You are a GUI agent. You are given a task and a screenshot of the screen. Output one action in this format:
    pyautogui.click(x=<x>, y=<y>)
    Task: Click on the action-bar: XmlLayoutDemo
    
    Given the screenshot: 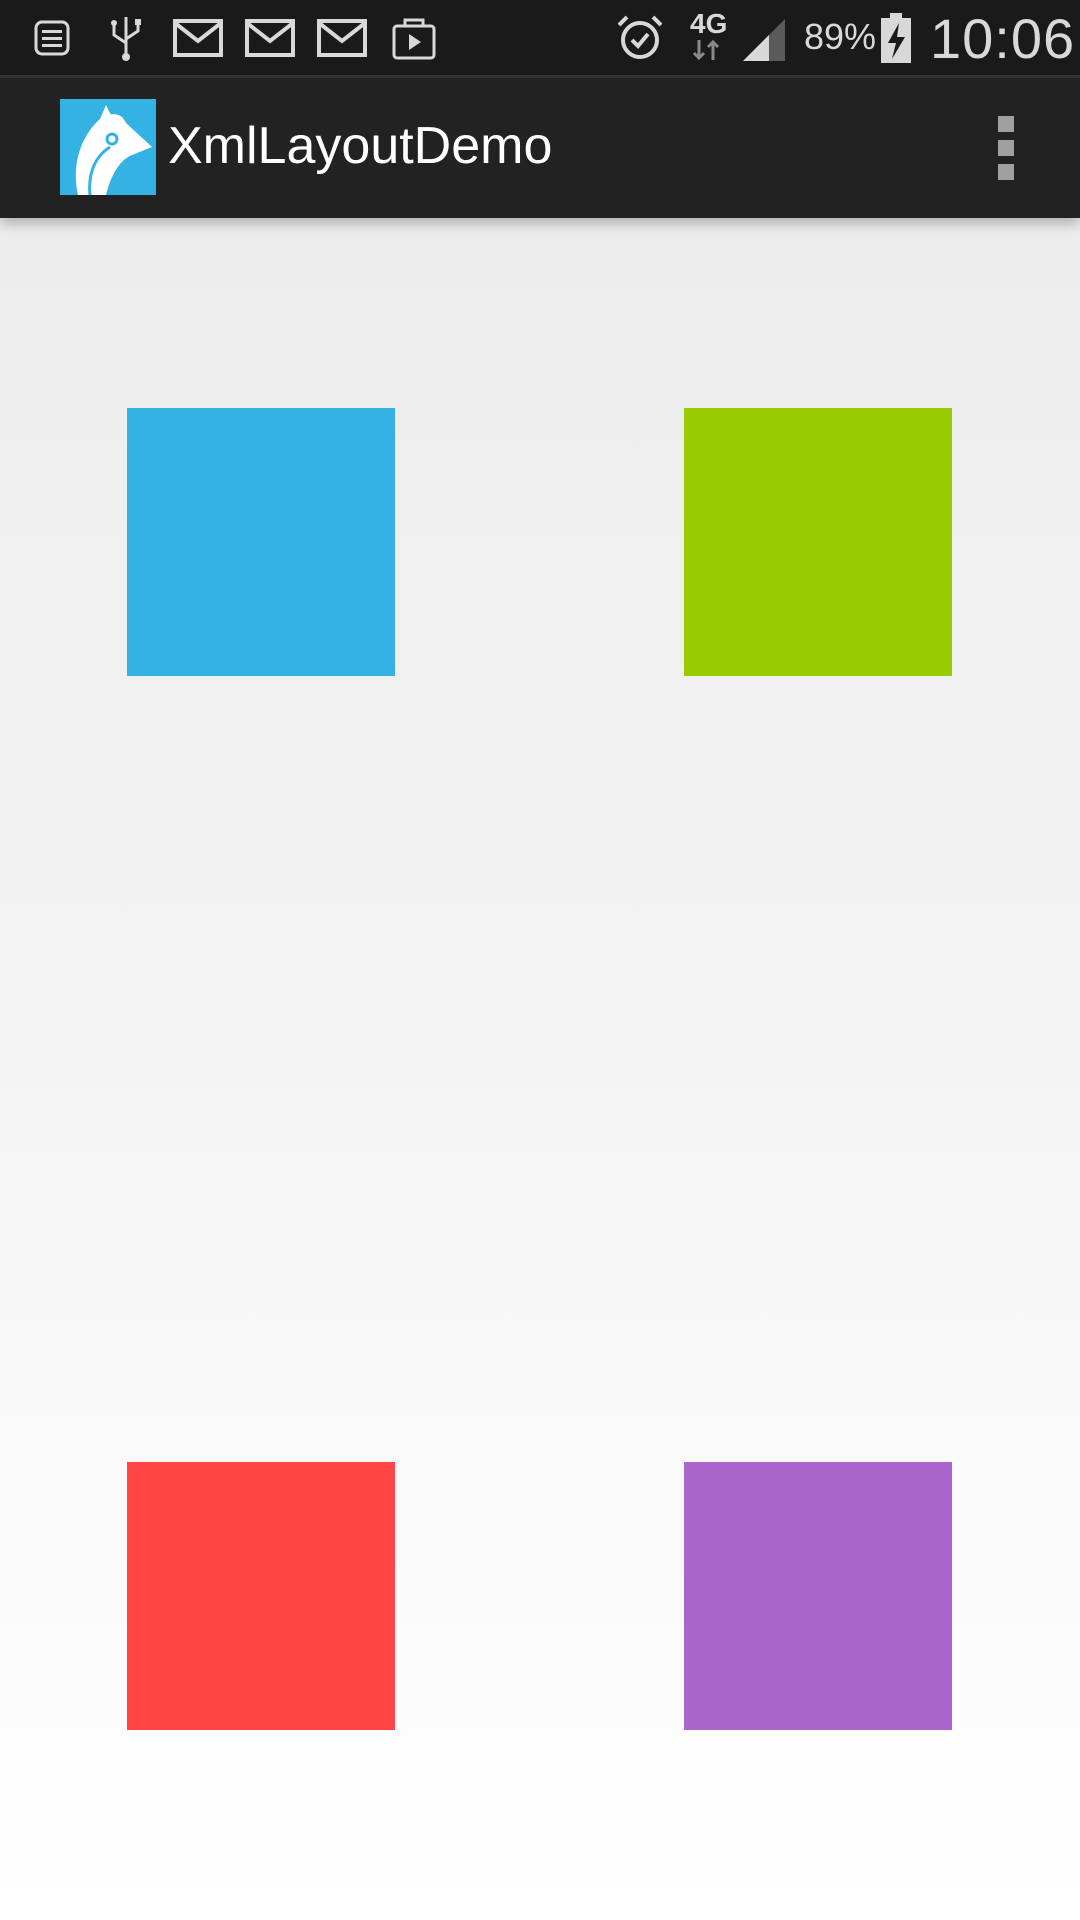 What is the action you would take?
    pyautogui.click(x=540, y=148)
    